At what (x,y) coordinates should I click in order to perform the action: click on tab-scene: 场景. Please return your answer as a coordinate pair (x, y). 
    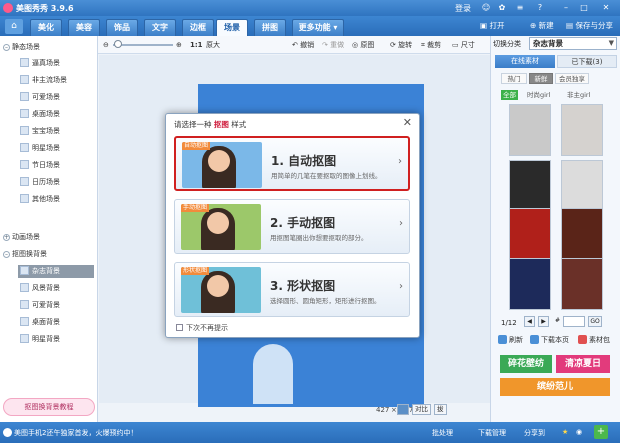
    Looking at the image, I should click on (232, 27).